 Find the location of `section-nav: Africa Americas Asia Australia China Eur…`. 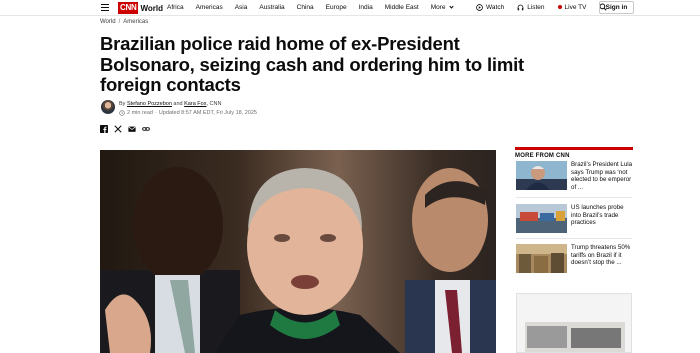

section-nav: Africa Americas Asia Australia China Eur… is located at coordinates (316, 7).